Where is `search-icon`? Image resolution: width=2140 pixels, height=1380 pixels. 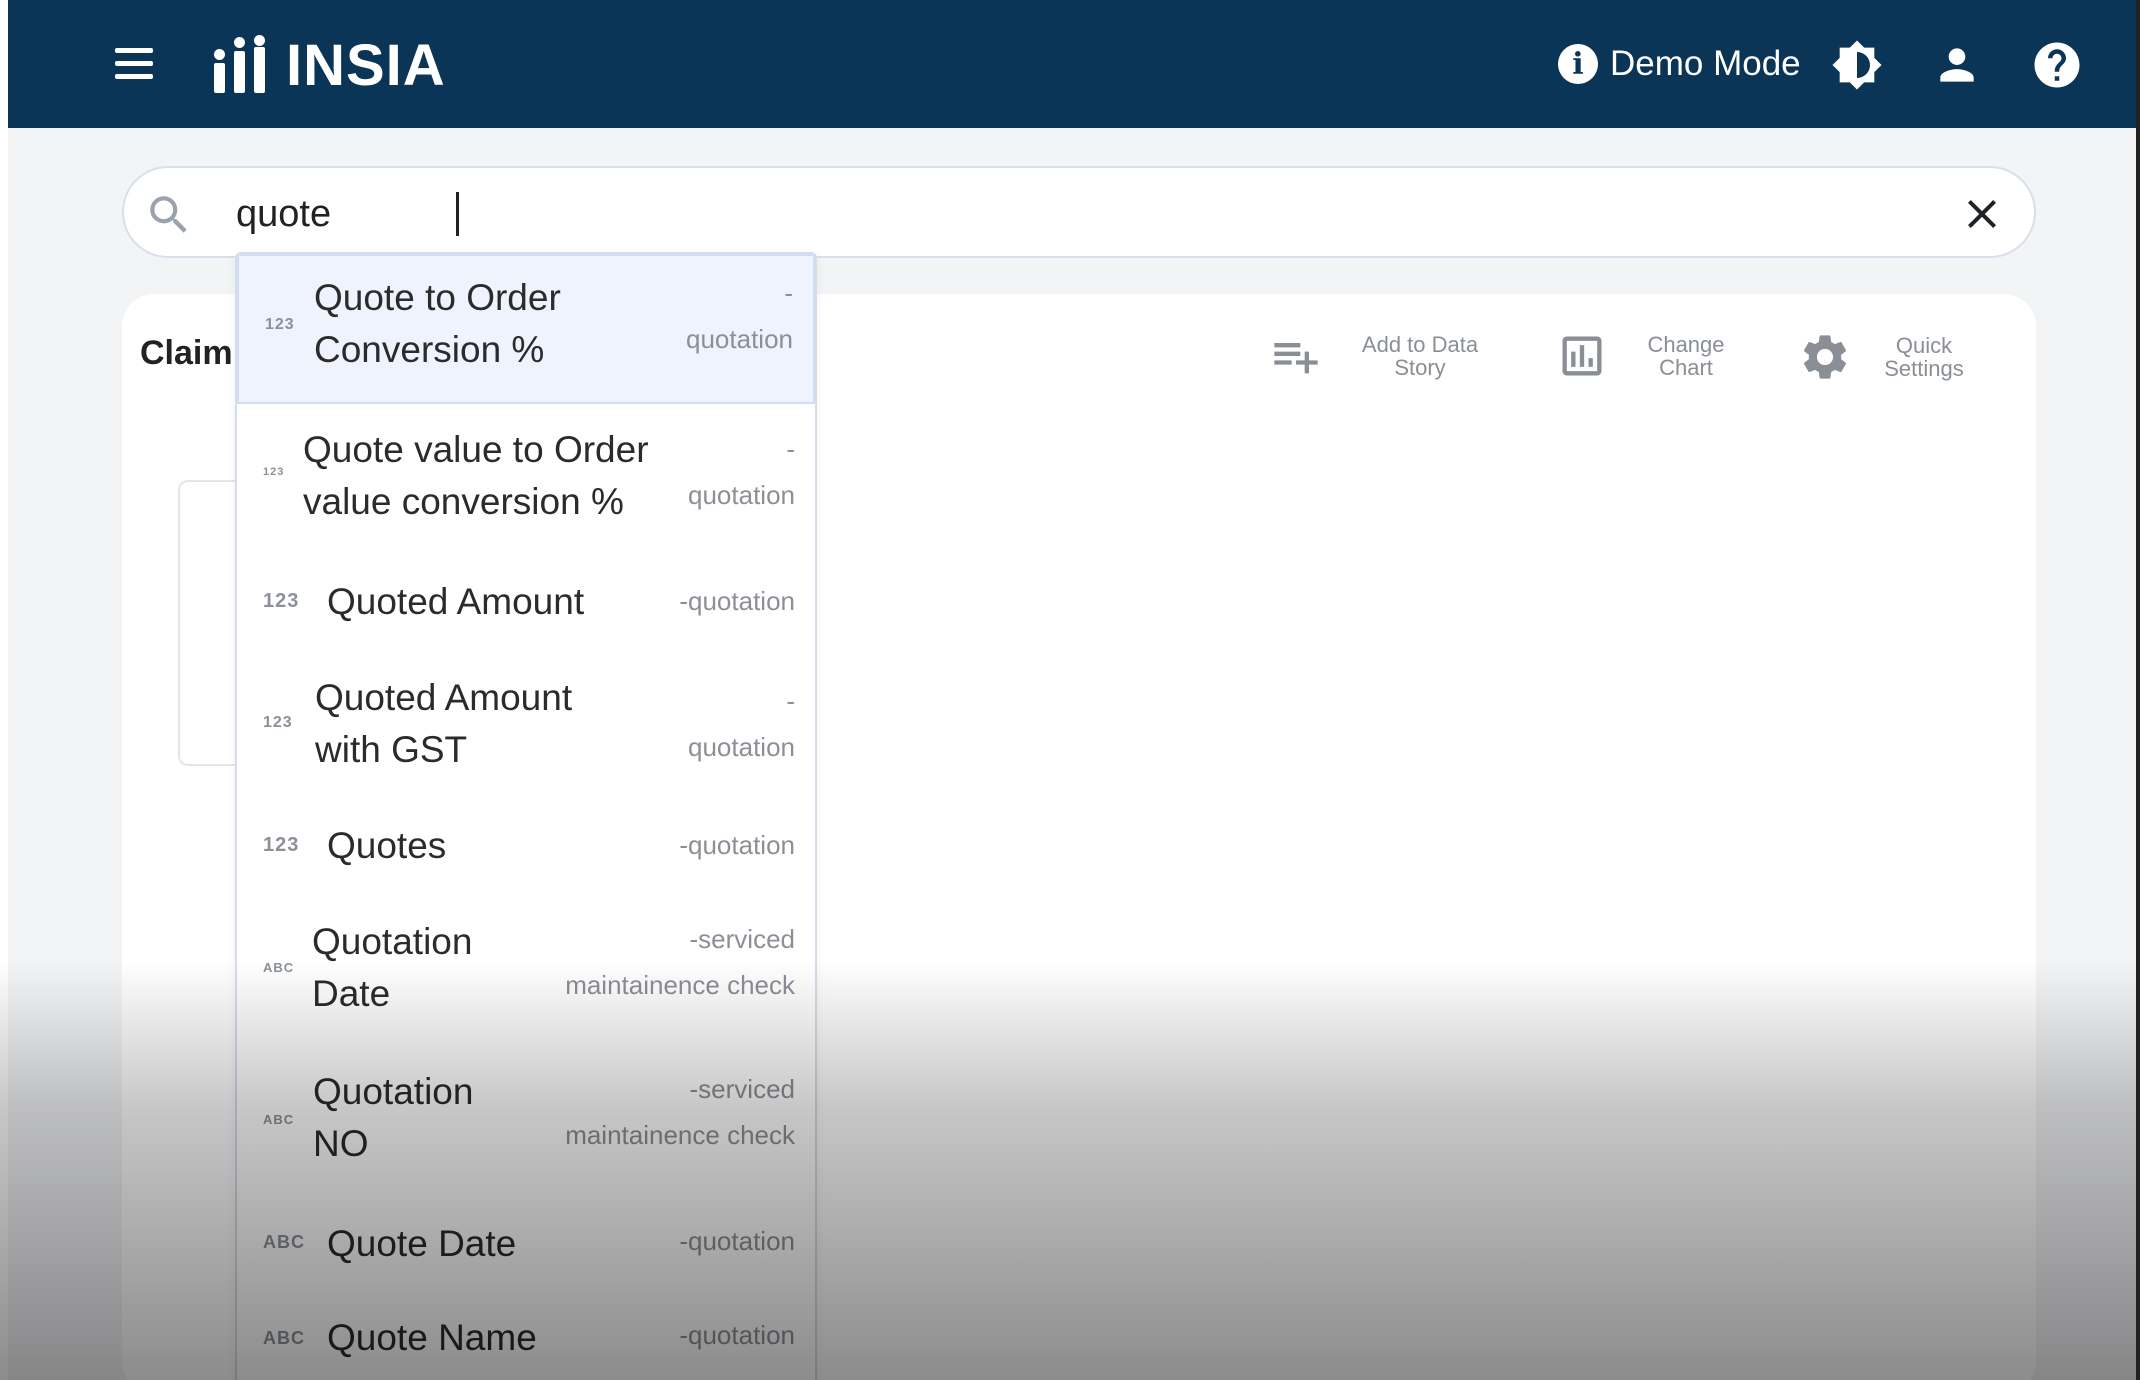
search-icon is located at coordinates (168, 214).